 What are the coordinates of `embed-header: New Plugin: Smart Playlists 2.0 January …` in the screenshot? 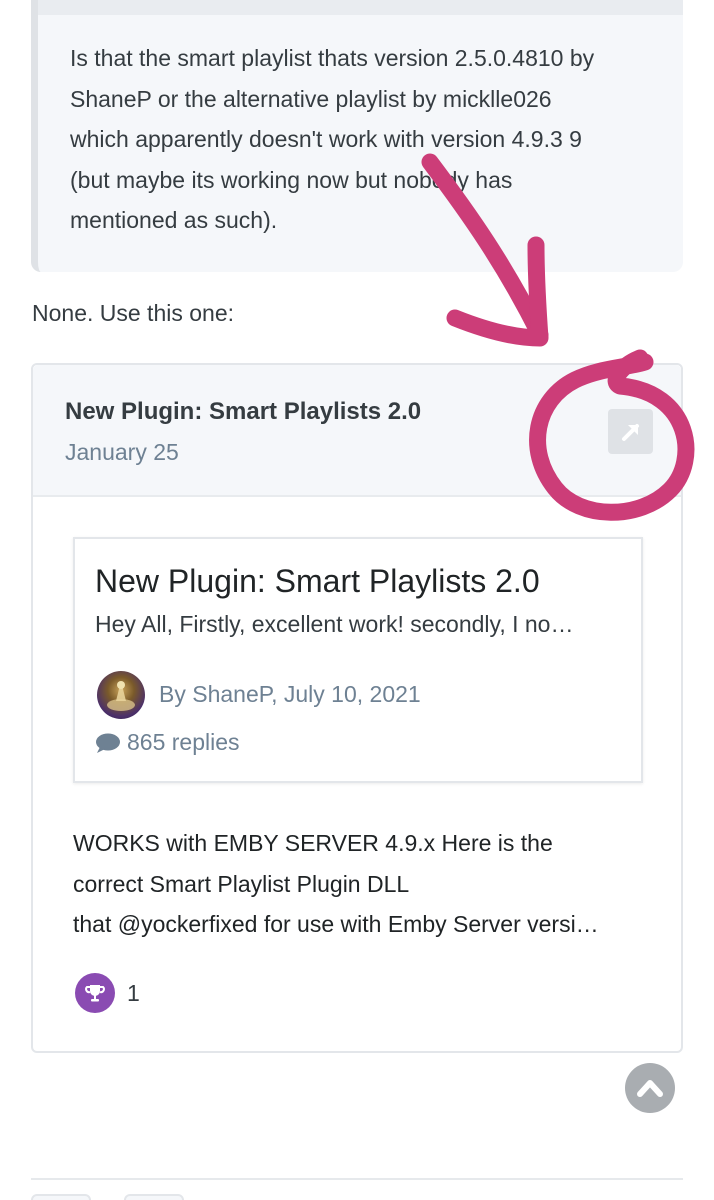 It's located at (357, 431).